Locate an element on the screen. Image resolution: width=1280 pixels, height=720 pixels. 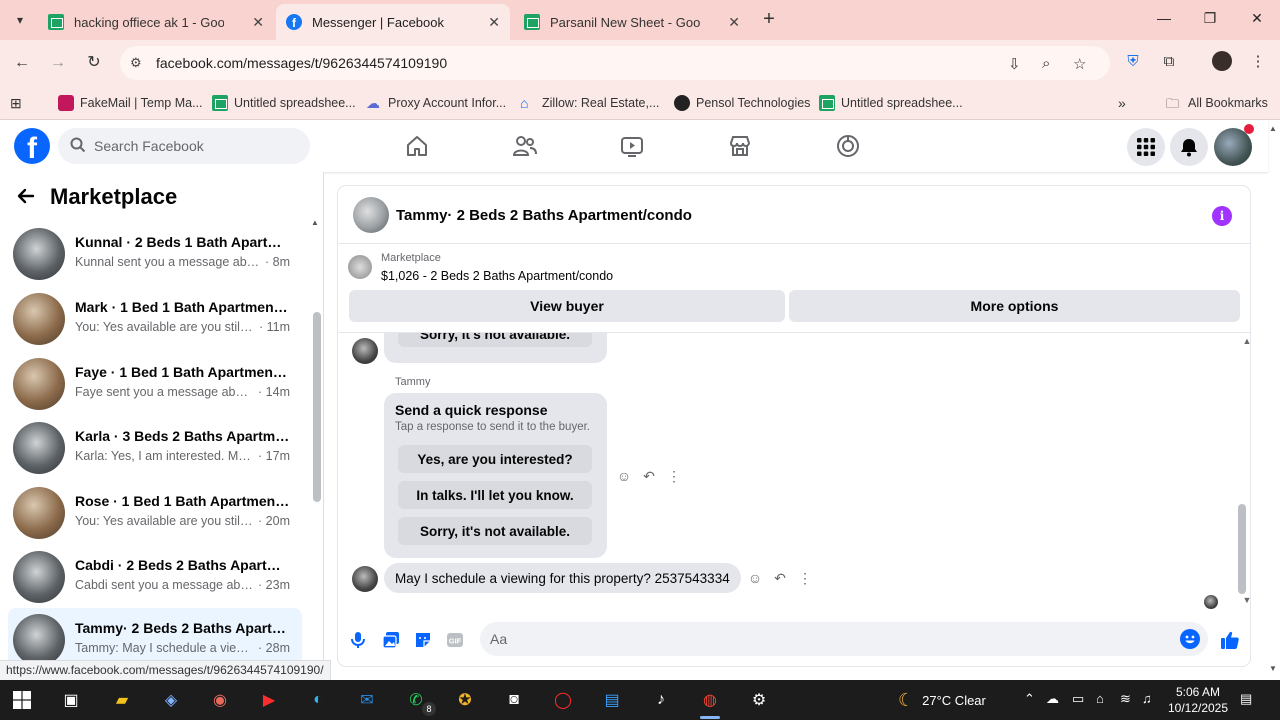
quick-reply-interested: Yes, are you interested? is located at coordinates (495, 459).